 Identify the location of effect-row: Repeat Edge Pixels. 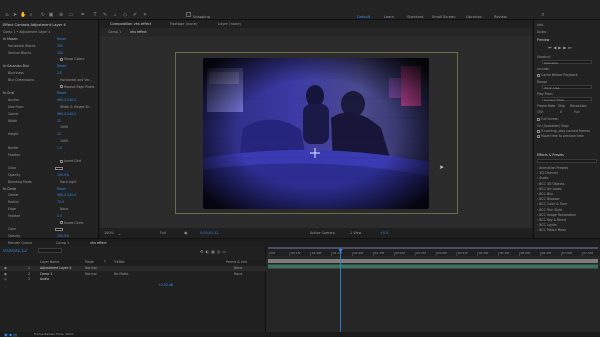
(49, 87).